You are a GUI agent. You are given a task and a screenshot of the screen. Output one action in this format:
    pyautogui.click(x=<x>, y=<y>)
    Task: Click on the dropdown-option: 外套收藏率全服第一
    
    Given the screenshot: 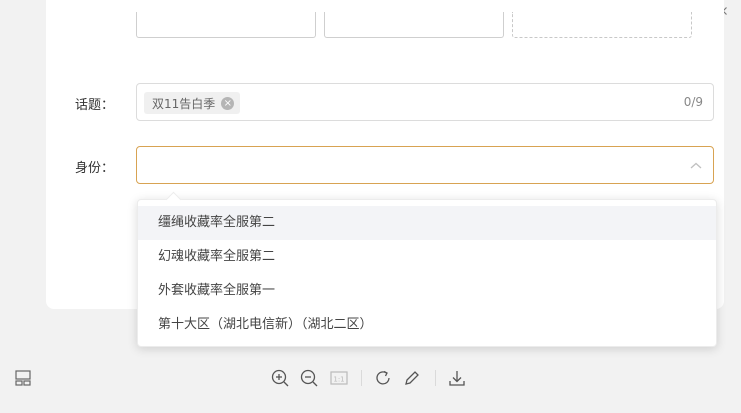 What is the action you would take?
    pyautogui.click(x=427, y=291)
    